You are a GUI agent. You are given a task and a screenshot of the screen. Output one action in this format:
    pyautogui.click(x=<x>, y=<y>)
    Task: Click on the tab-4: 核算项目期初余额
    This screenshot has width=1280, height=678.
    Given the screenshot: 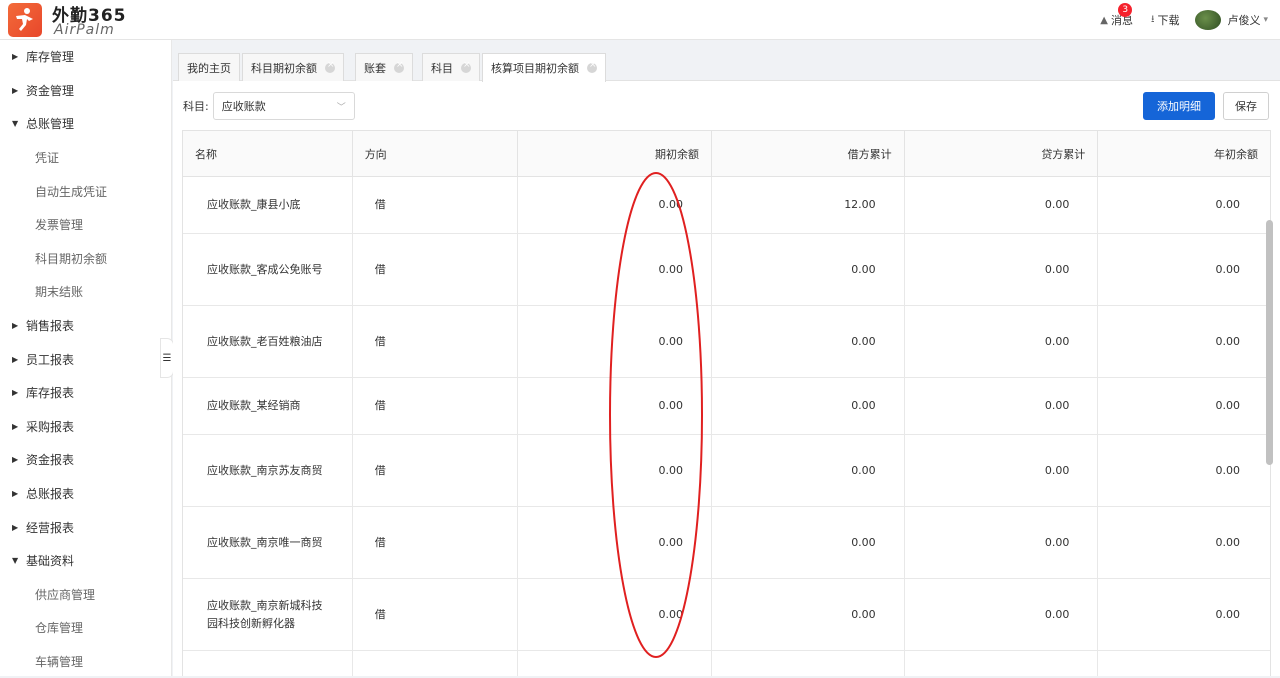 What is the action you would take?
    pyautogui.click(x=544, y=67)
    